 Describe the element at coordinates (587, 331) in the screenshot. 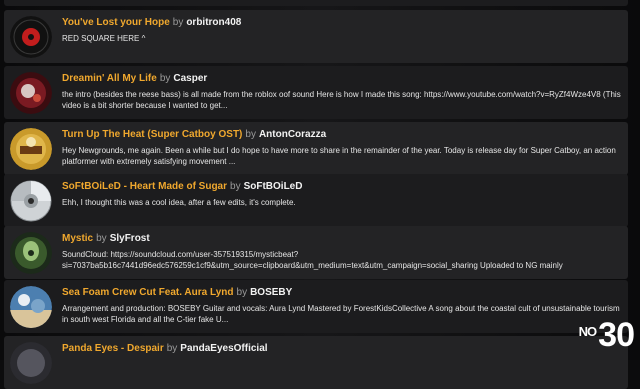

I see `rank-prefix: NO` at that location.